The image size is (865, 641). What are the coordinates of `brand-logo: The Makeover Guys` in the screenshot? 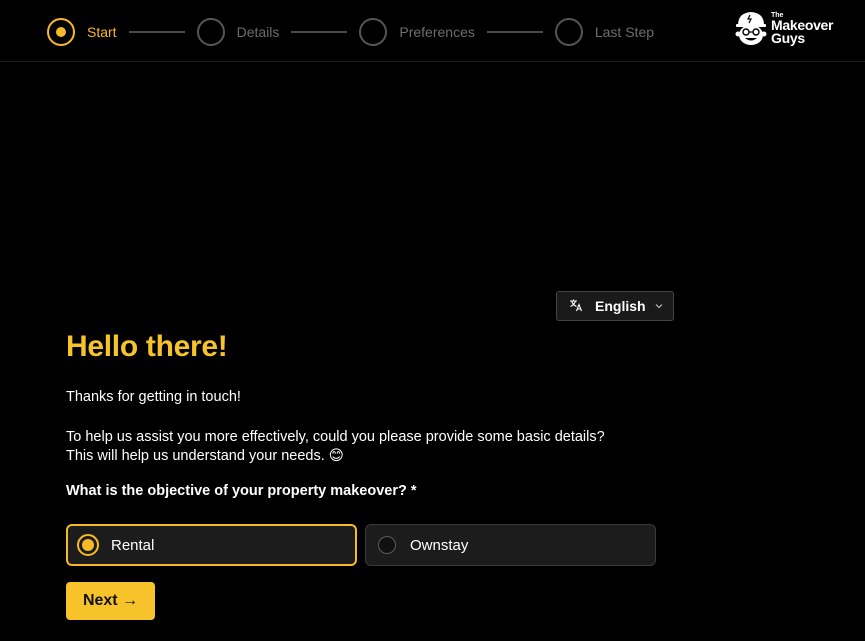 It's located at (793, 28).